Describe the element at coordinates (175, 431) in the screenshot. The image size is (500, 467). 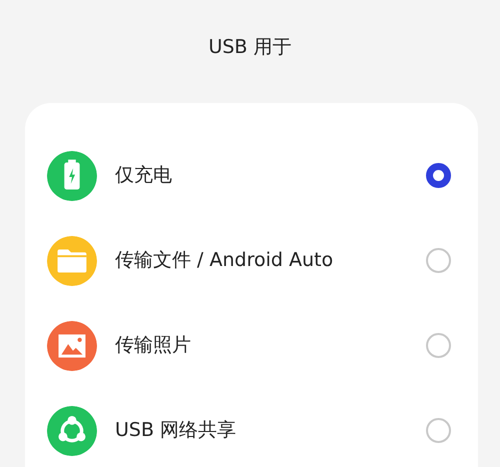
I see `option-label: USB 网络共享` at that location.